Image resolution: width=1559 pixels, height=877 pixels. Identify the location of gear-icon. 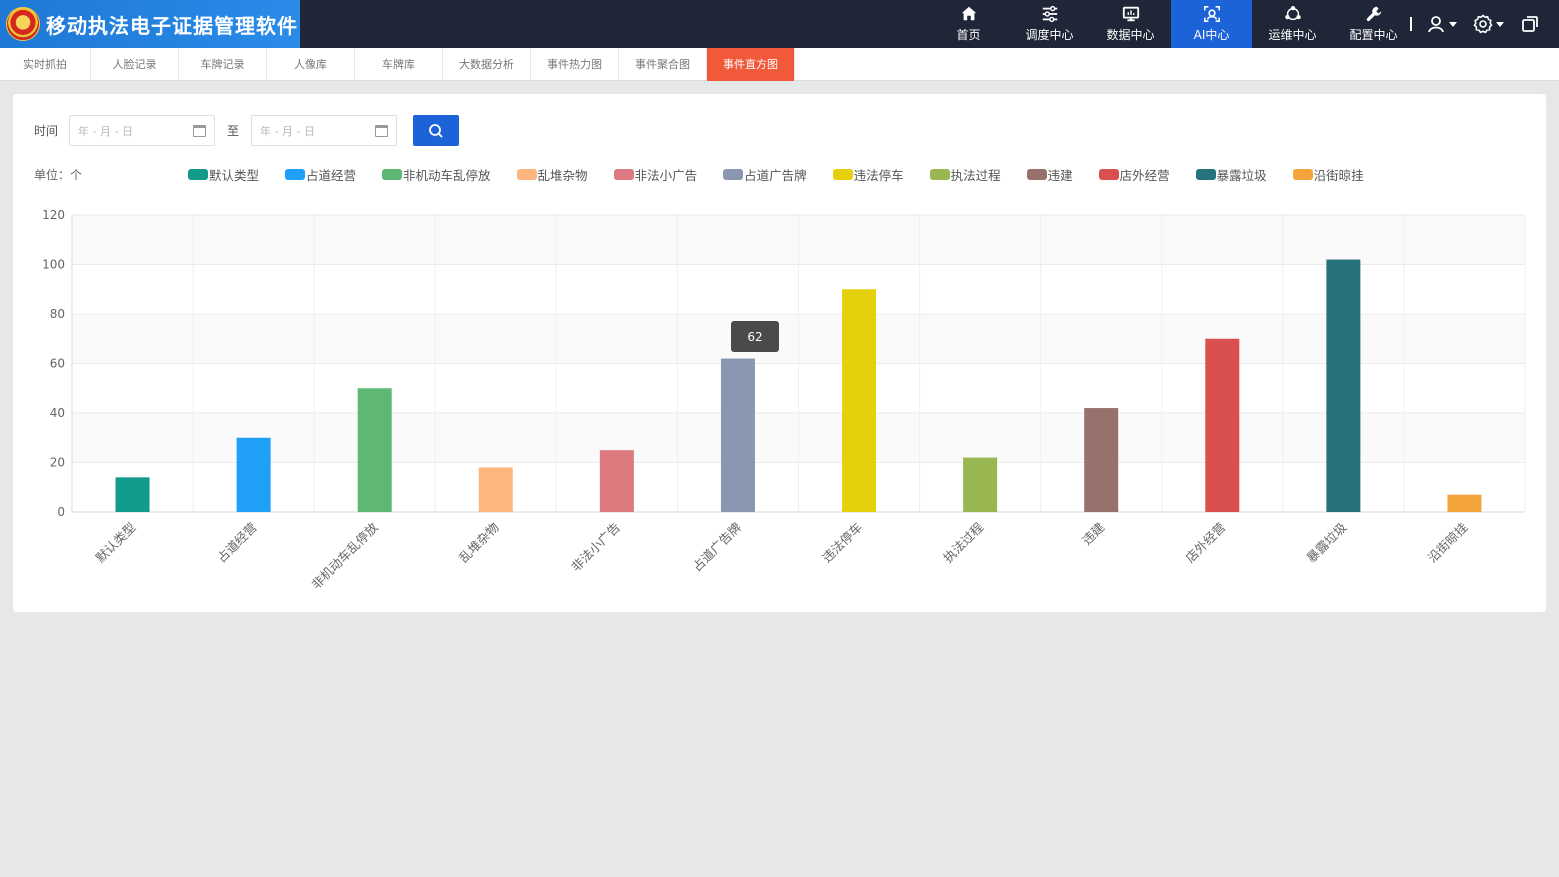
(1483, 24).